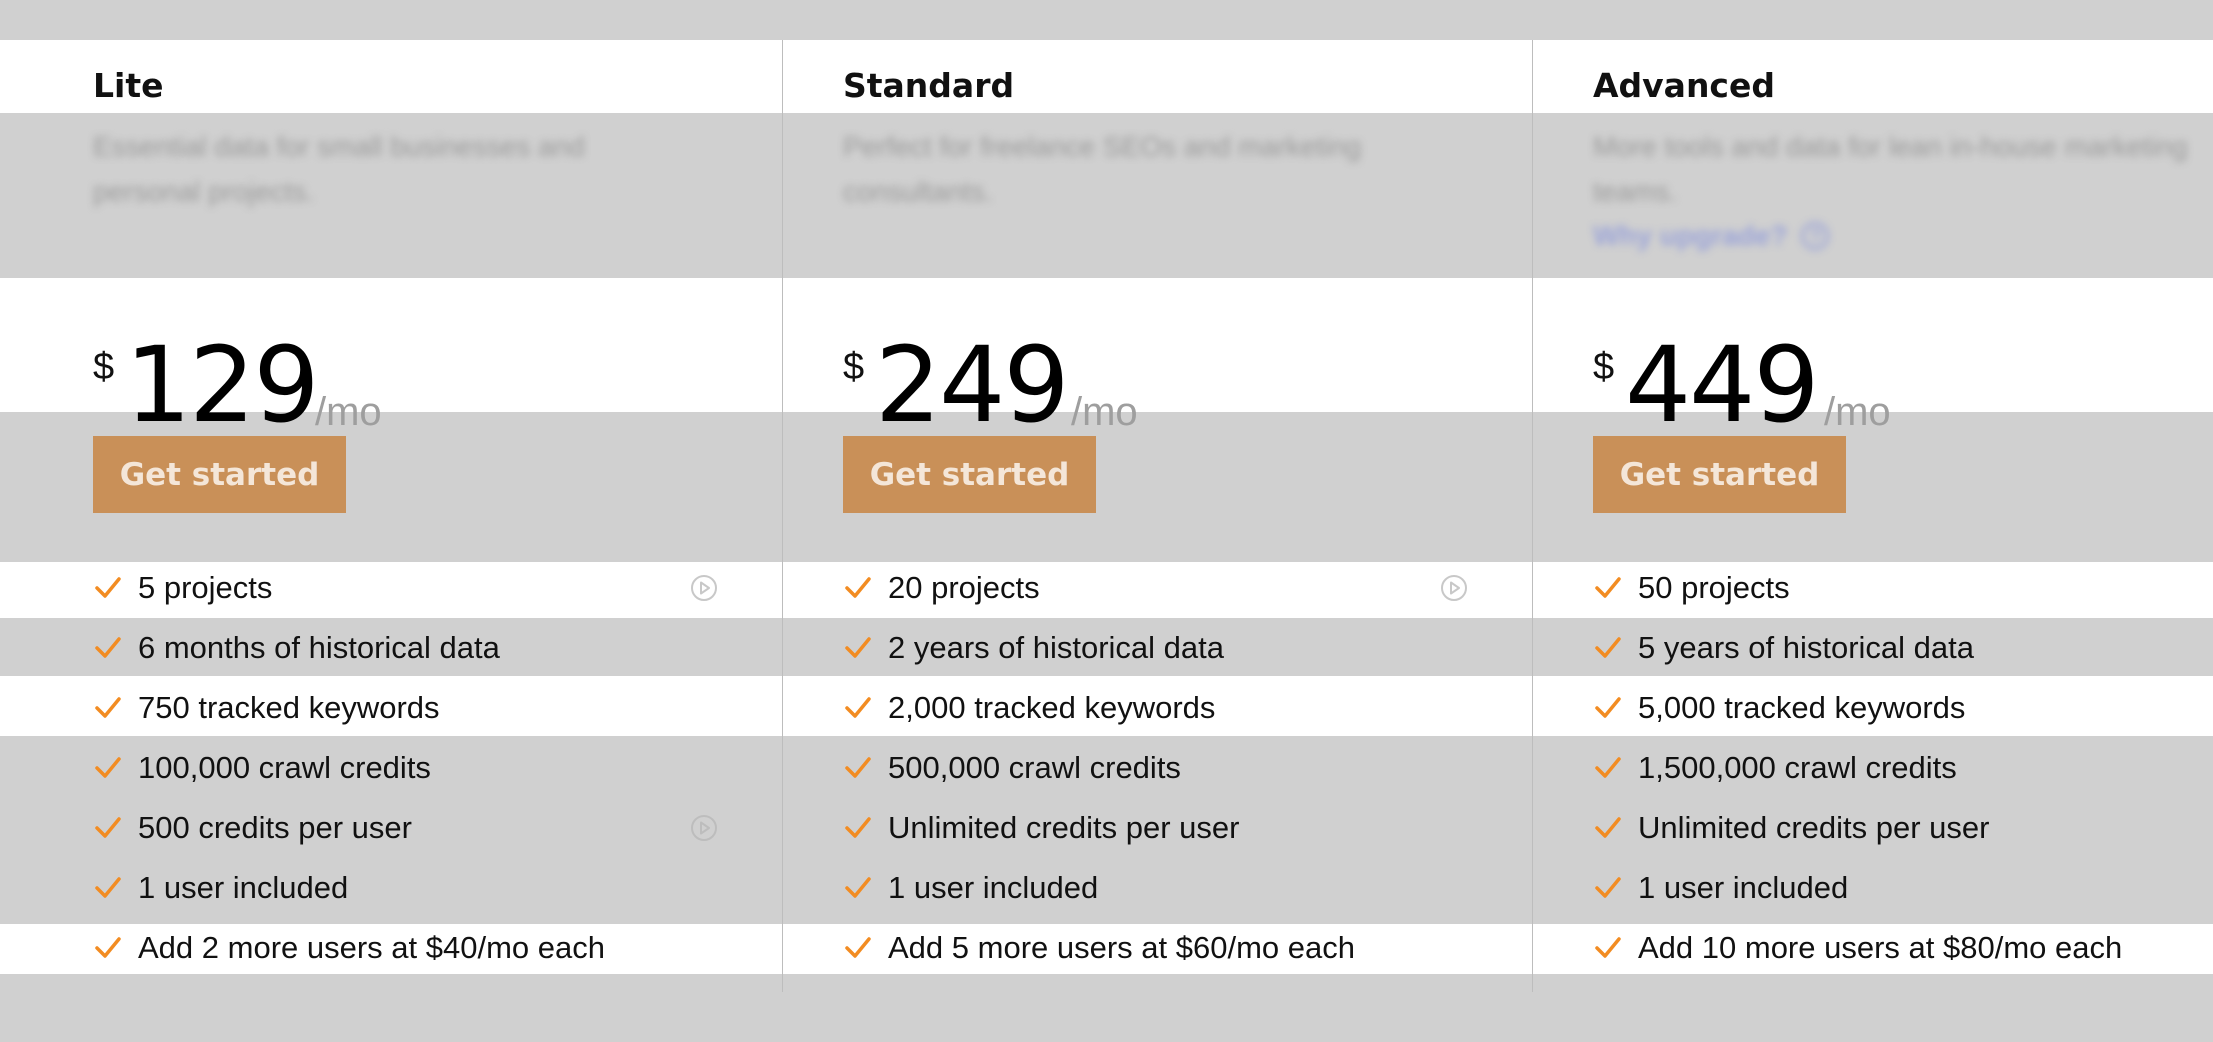  Describe the element at coordinates (1690, 236) in the screenshot. I see `why-upgrade-label: Why upgrade?` at that location.